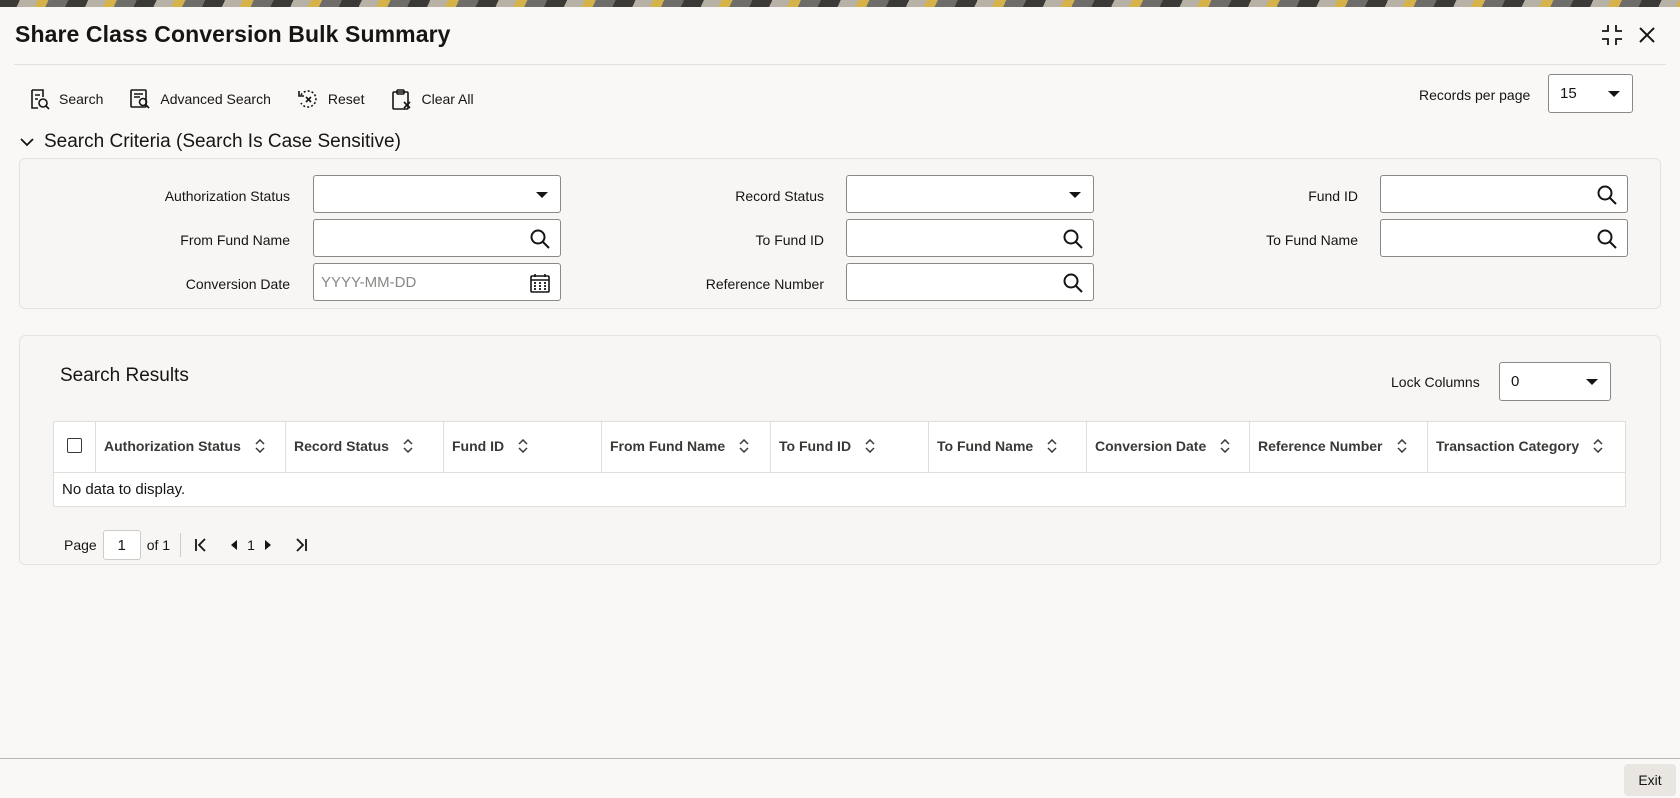 Image resolution: width=1680 pixels, height=798 pixels. I want to click on last-page-button, so click(301, 545).